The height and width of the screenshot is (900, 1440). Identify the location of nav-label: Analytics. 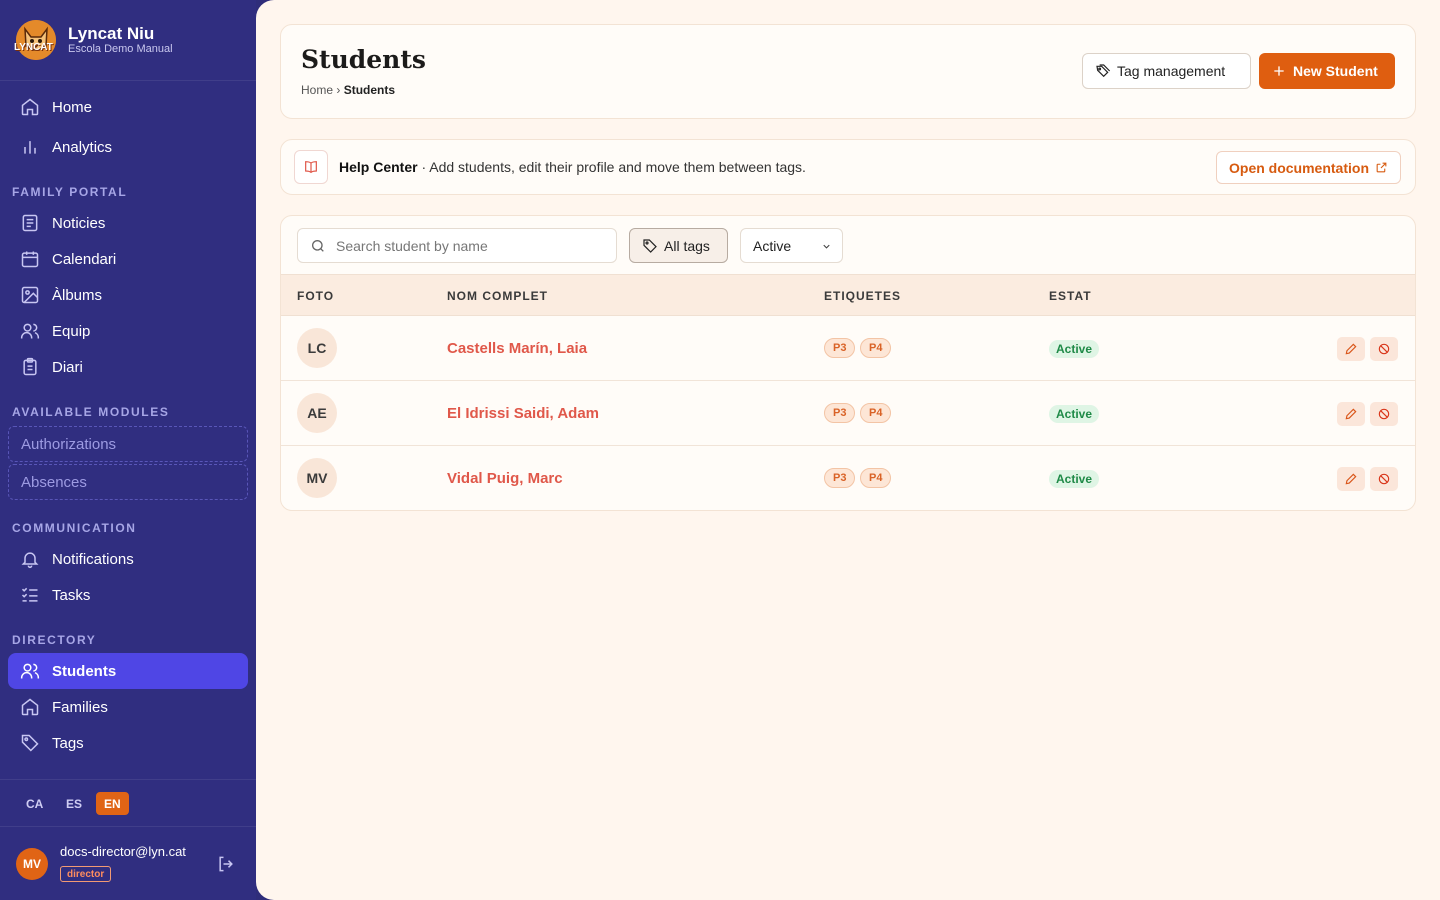
(82, 147).